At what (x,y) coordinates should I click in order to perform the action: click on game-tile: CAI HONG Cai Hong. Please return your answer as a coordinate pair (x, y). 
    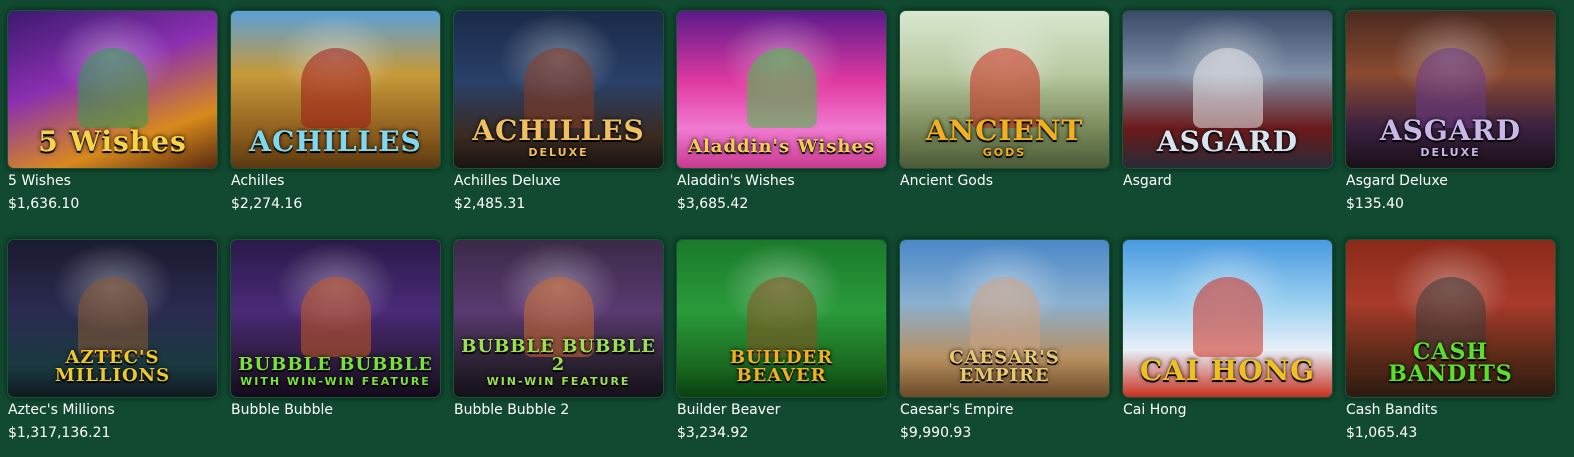
    Looking at the image, I should click on (1227, 343).